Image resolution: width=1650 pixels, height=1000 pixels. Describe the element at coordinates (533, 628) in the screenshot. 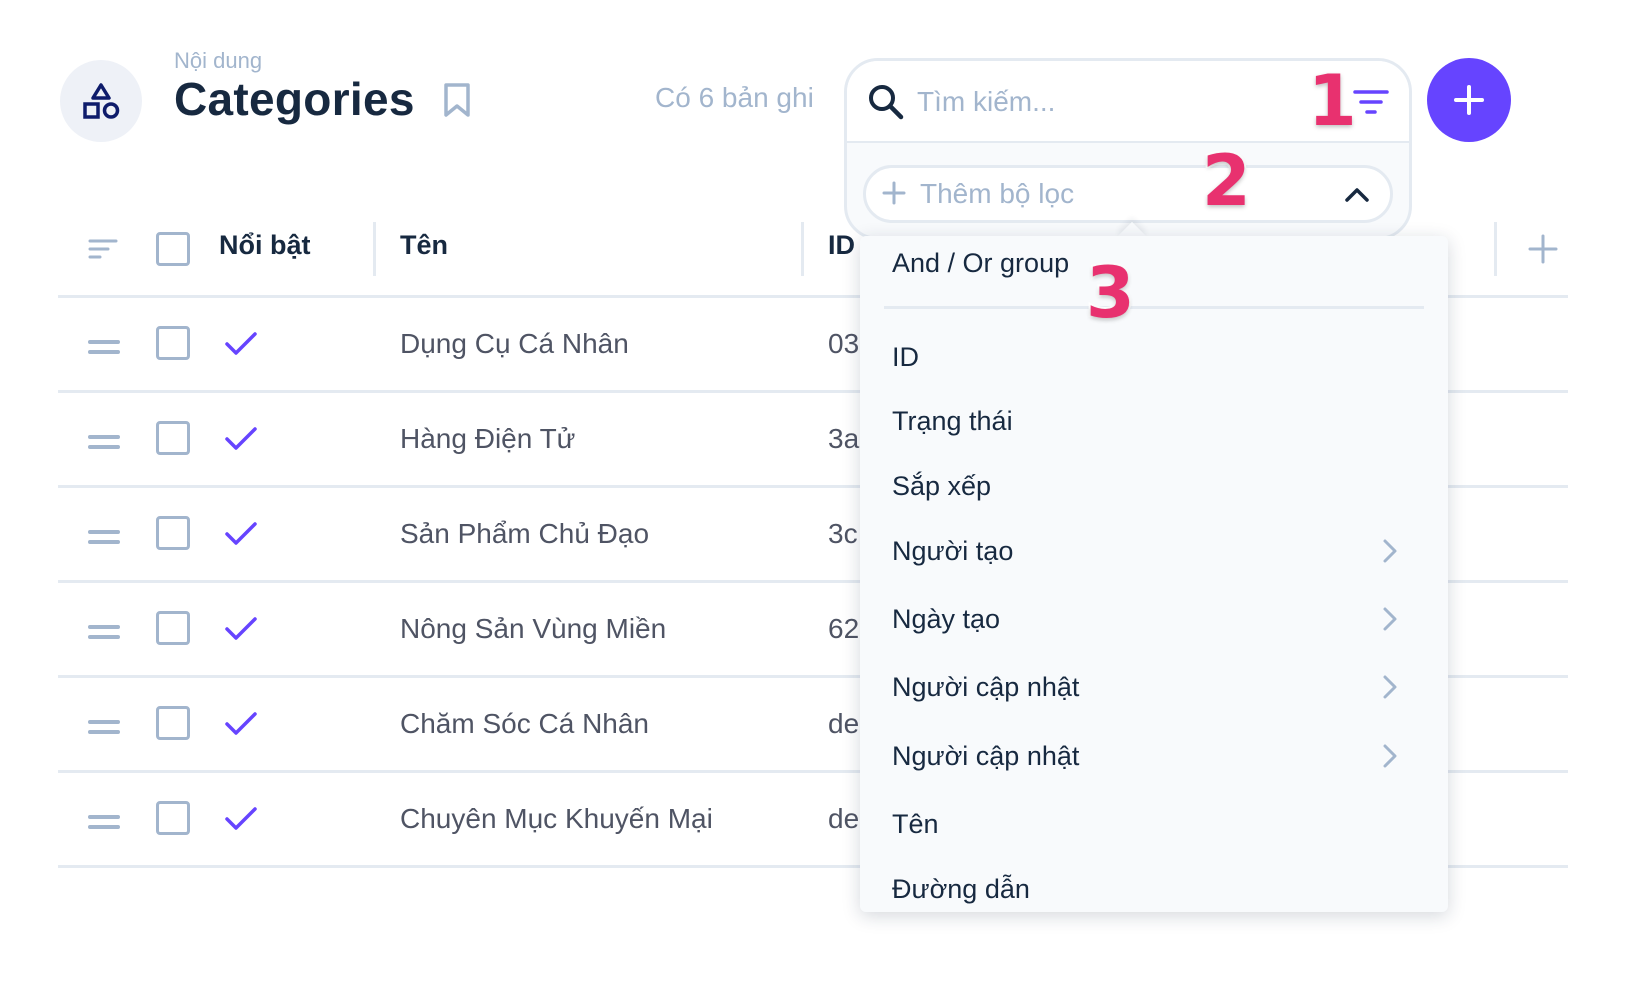

I see `cell-name: Nông Sản Vùng Miền` at that location.